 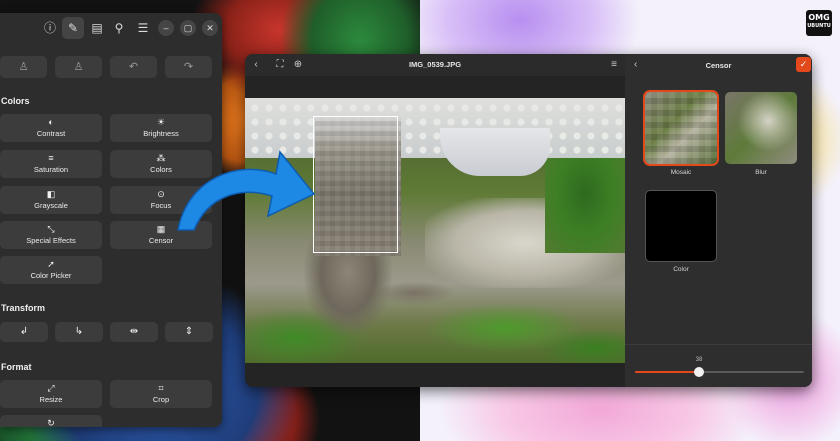 I want to click on brightness-icon: ☀, so click(x=161, y=122).